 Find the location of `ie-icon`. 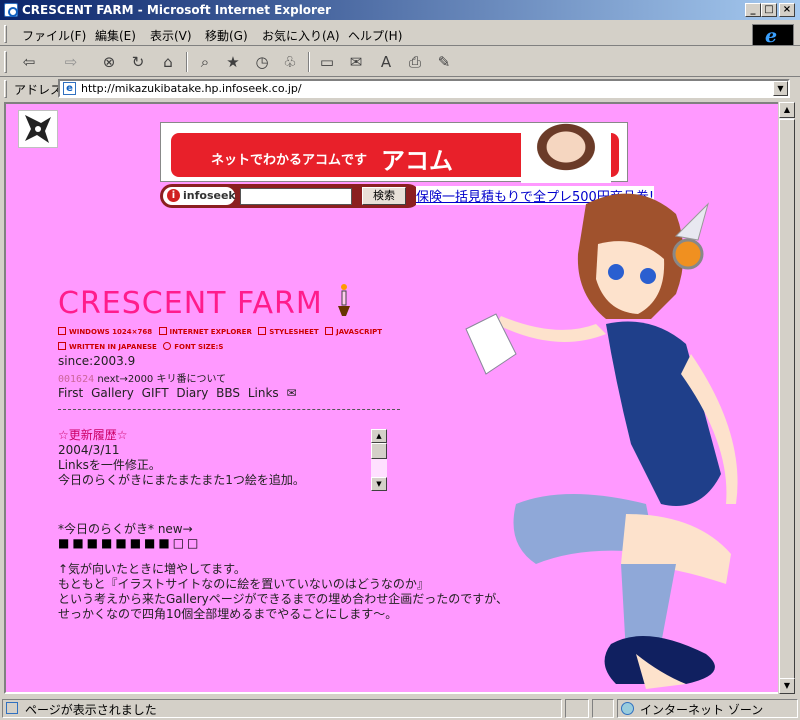

ie-icon is located at coordinates (11, 10).